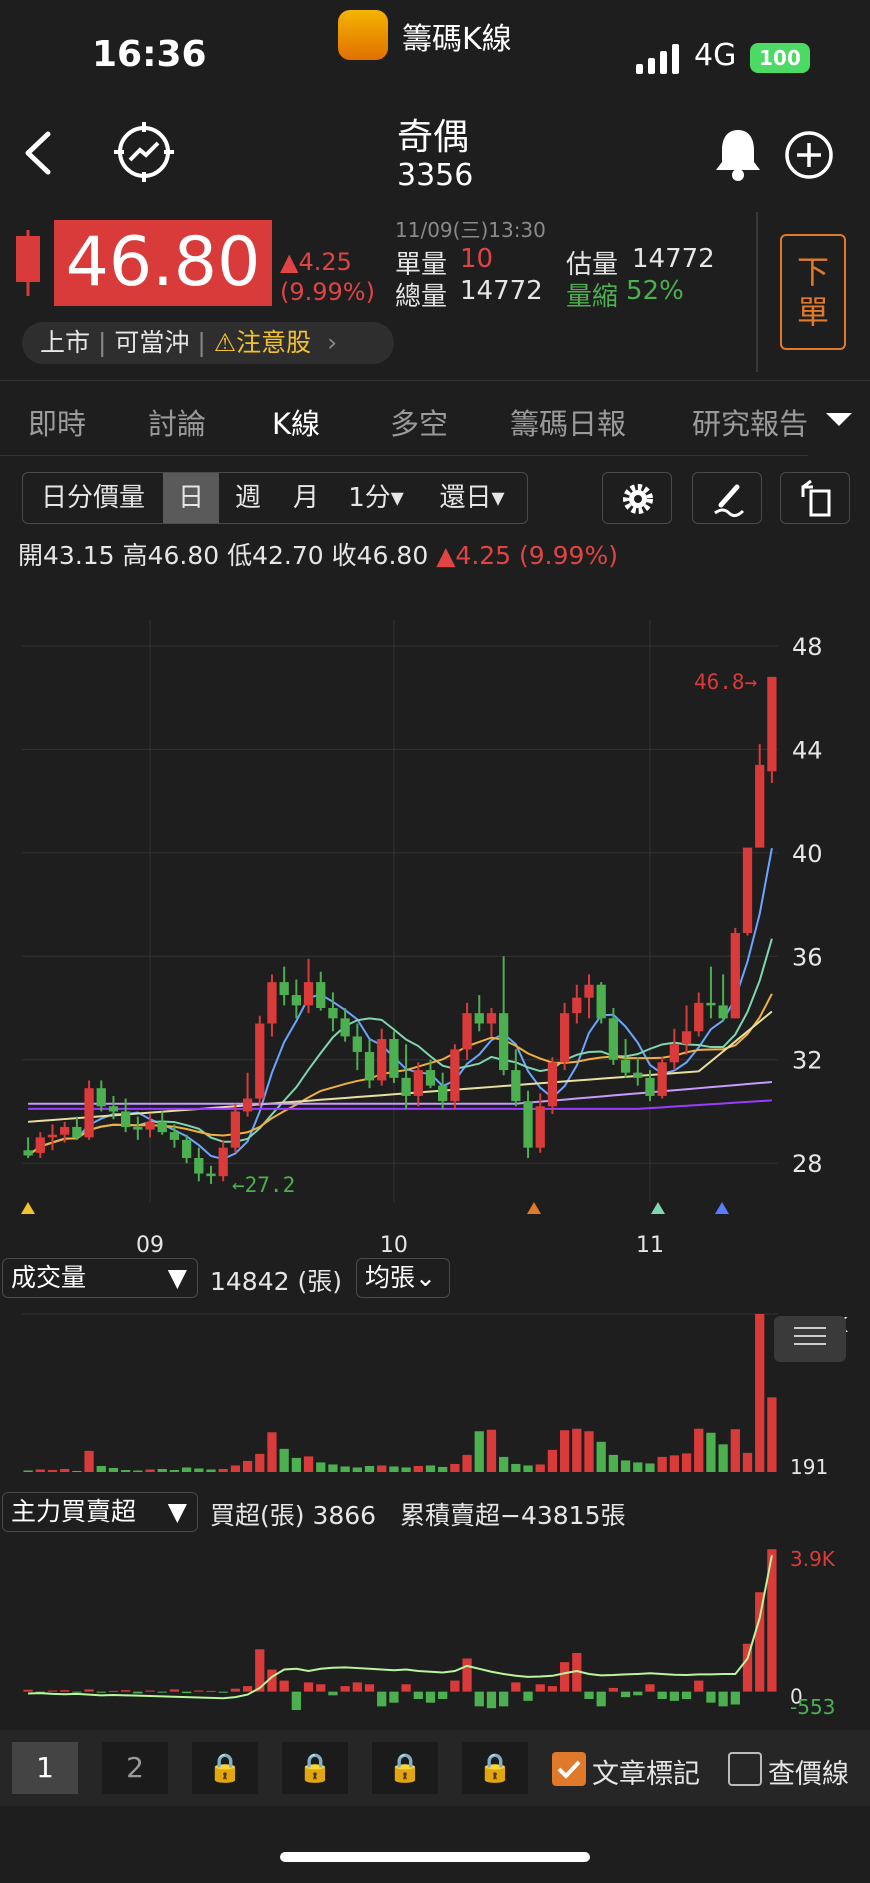 This screenshot has height=1883, width=870. What do you see at coordinates (248, 498) in the screenshot?
I see `period-week: 週` at bounding box center [248, 498].